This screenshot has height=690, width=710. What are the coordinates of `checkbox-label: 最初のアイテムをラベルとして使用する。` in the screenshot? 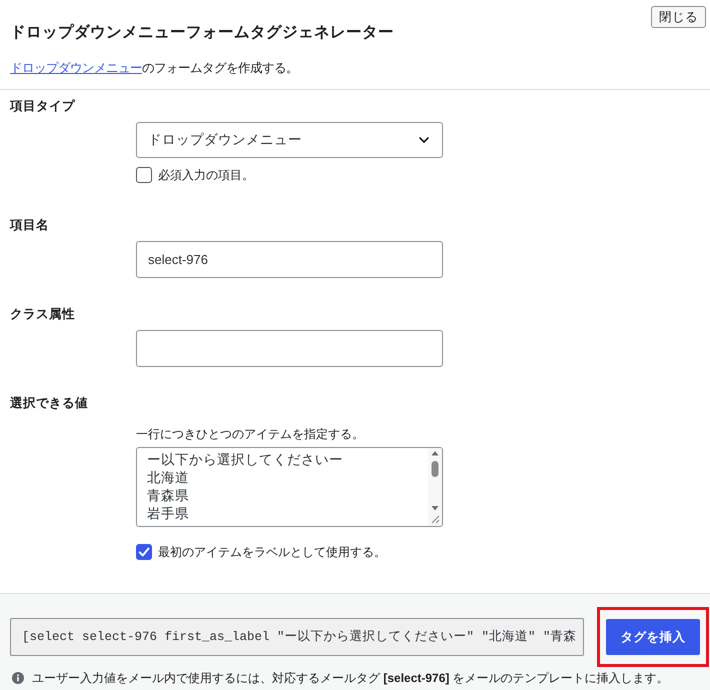 It's located at (272, 552).